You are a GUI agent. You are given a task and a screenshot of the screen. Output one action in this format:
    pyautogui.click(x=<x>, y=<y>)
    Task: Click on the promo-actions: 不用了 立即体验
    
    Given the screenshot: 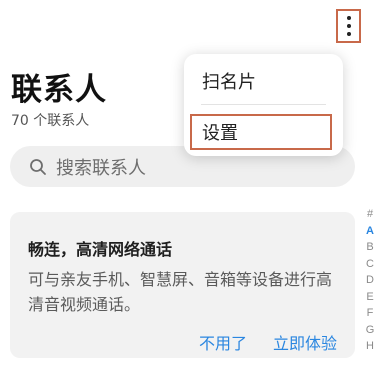 What is the action you would take?
    pyautogui.click(x=268, y=342)
    